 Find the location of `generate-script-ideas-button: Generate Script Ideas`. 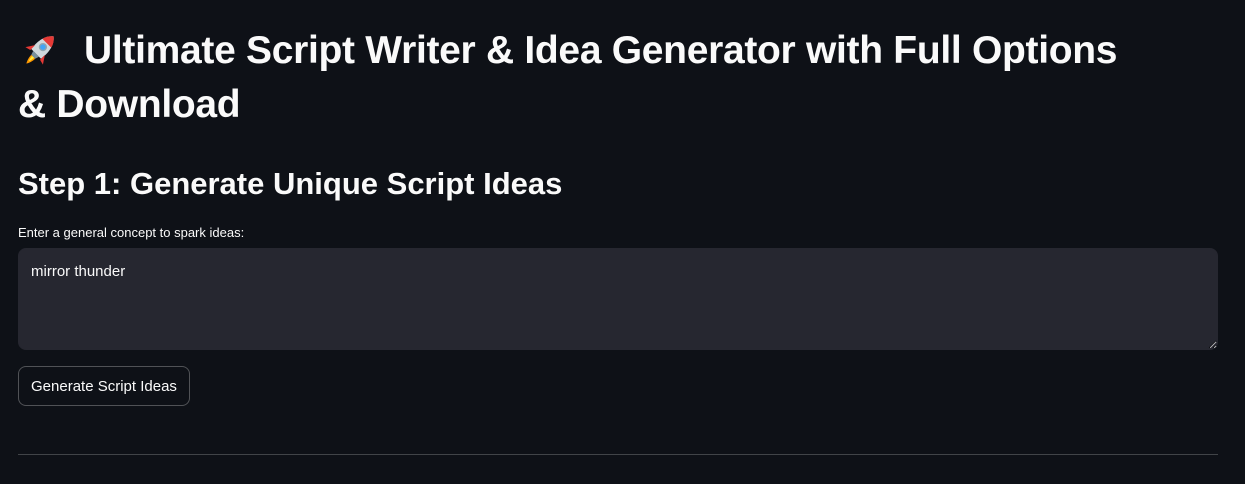

generate-script-ideas-button: Generate Script Ideas is located at coordinates (104, 386).